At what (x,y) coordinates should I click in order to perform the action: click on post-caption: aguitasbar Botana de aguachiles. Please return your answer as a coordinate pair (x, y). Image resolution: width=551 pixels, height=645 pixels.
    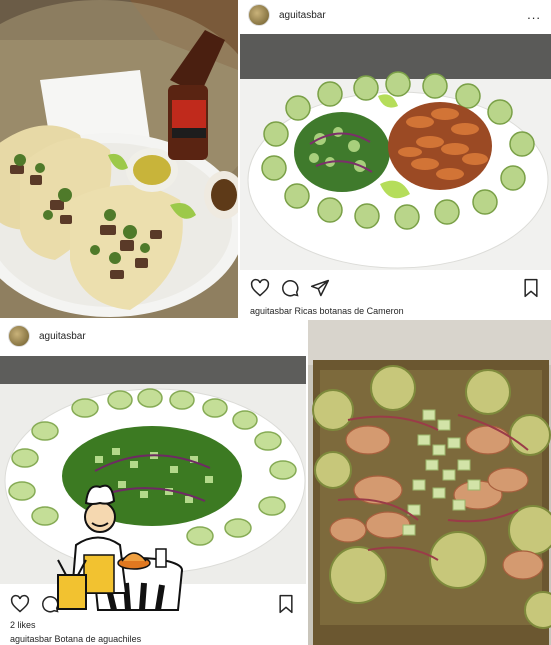
    Looking at the image, I should click on (75, 639).